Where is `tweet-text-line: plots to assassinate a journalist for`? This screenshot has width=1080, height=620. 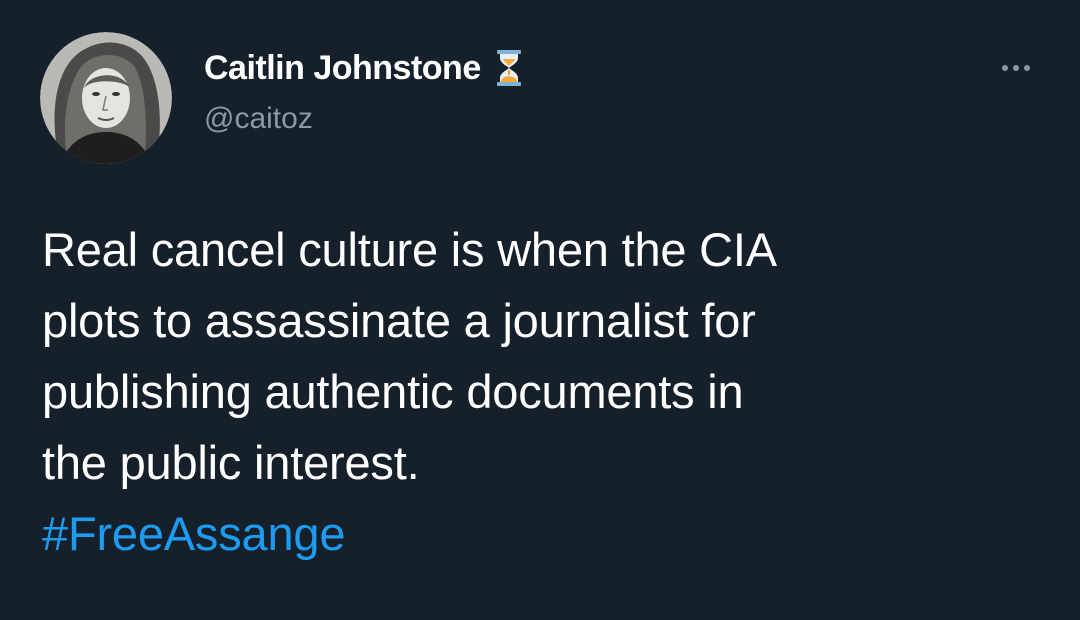
tweet-text-line: plots to assassinate a journalist for is located at coordinates (399, 320).